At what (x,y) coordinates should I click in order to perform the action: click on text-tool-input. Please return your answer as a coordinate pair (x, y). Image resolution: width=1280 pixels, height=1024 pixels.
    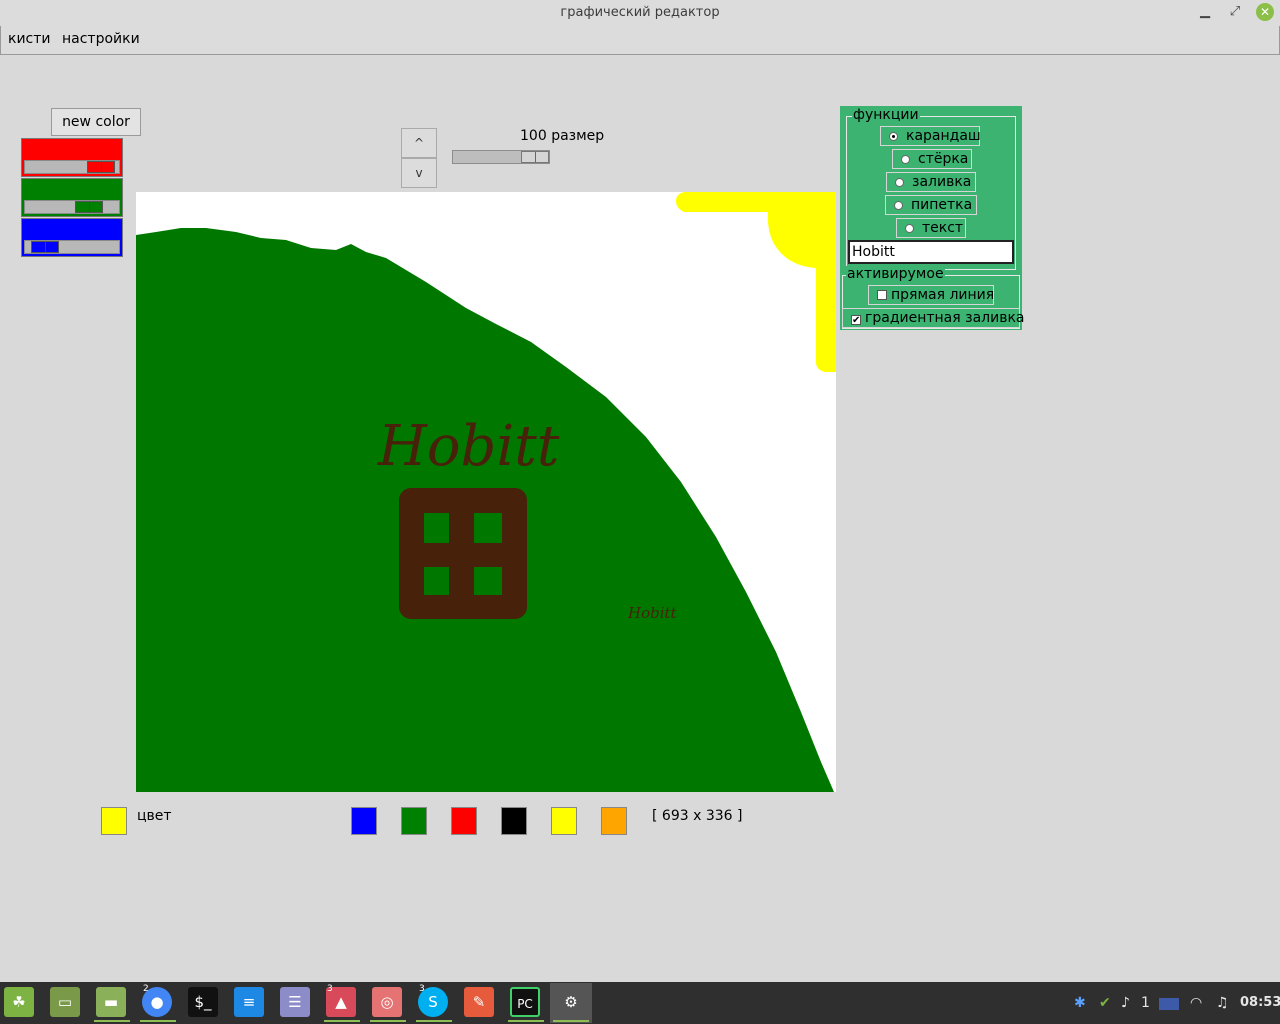
    Looking at the image, I should click on (931, 252).